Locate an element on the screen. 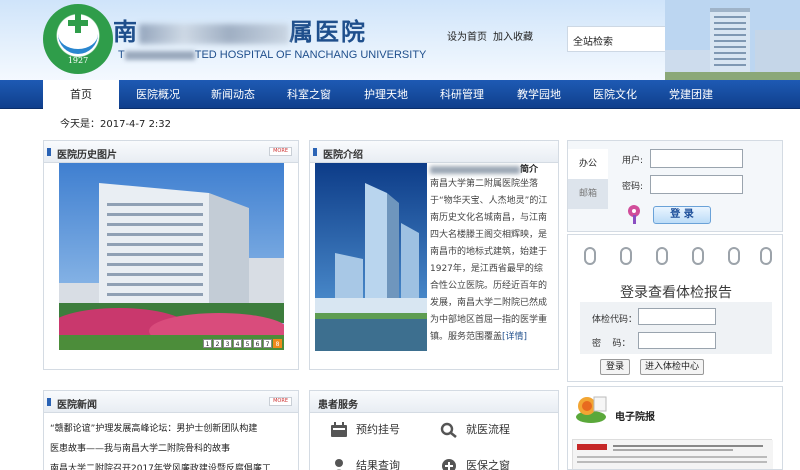  e-newspaper-panel: 电子院报 is located at coordinates (675, 428).